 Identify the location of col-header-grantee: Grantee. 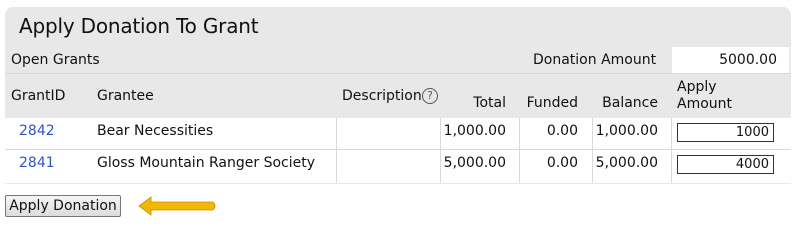
(125, 96).